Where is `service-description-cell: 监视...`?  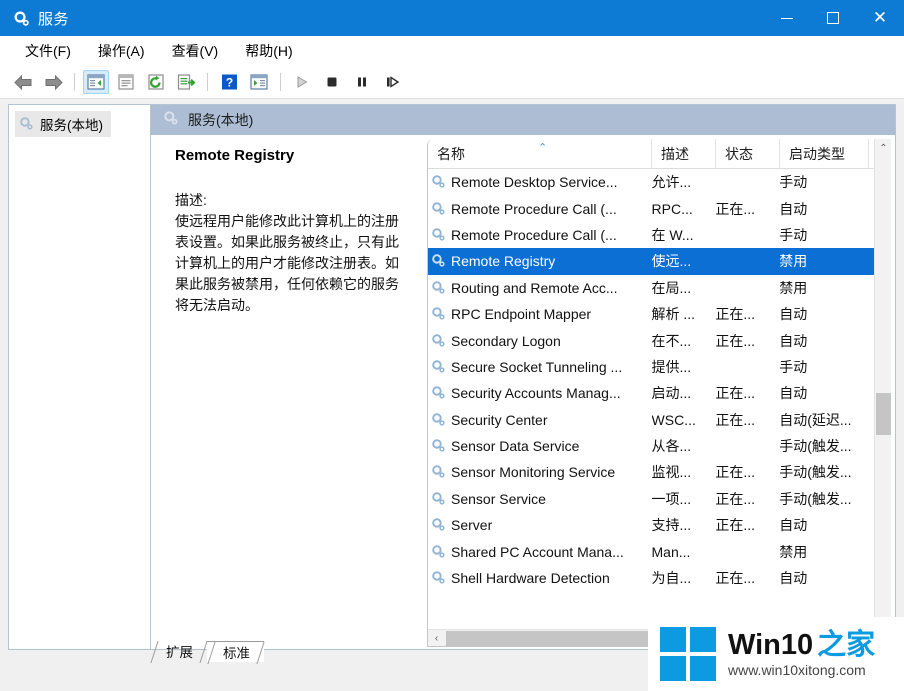
service-description-cell: 监视... is located at coordinates (671, 472).